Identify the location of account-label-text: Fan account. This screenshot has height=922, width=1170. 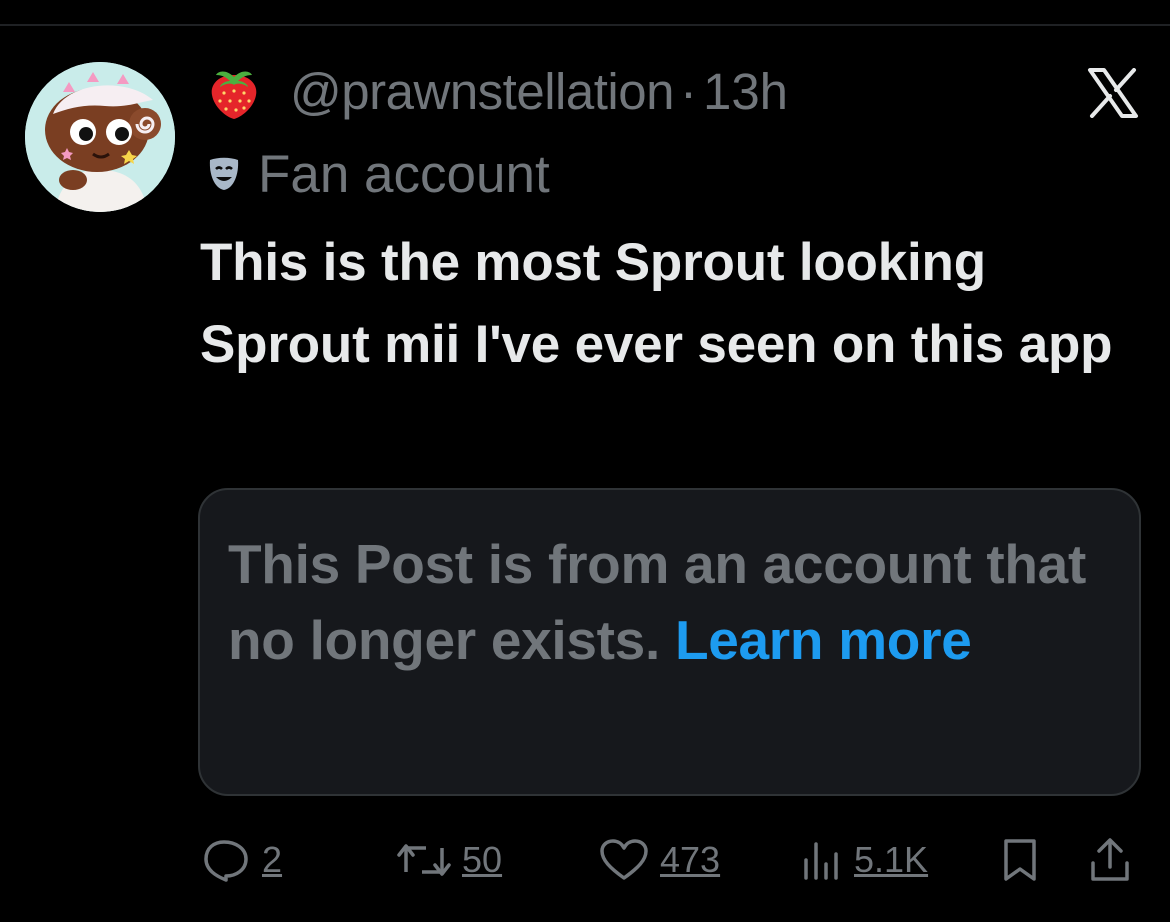
(404, 174).